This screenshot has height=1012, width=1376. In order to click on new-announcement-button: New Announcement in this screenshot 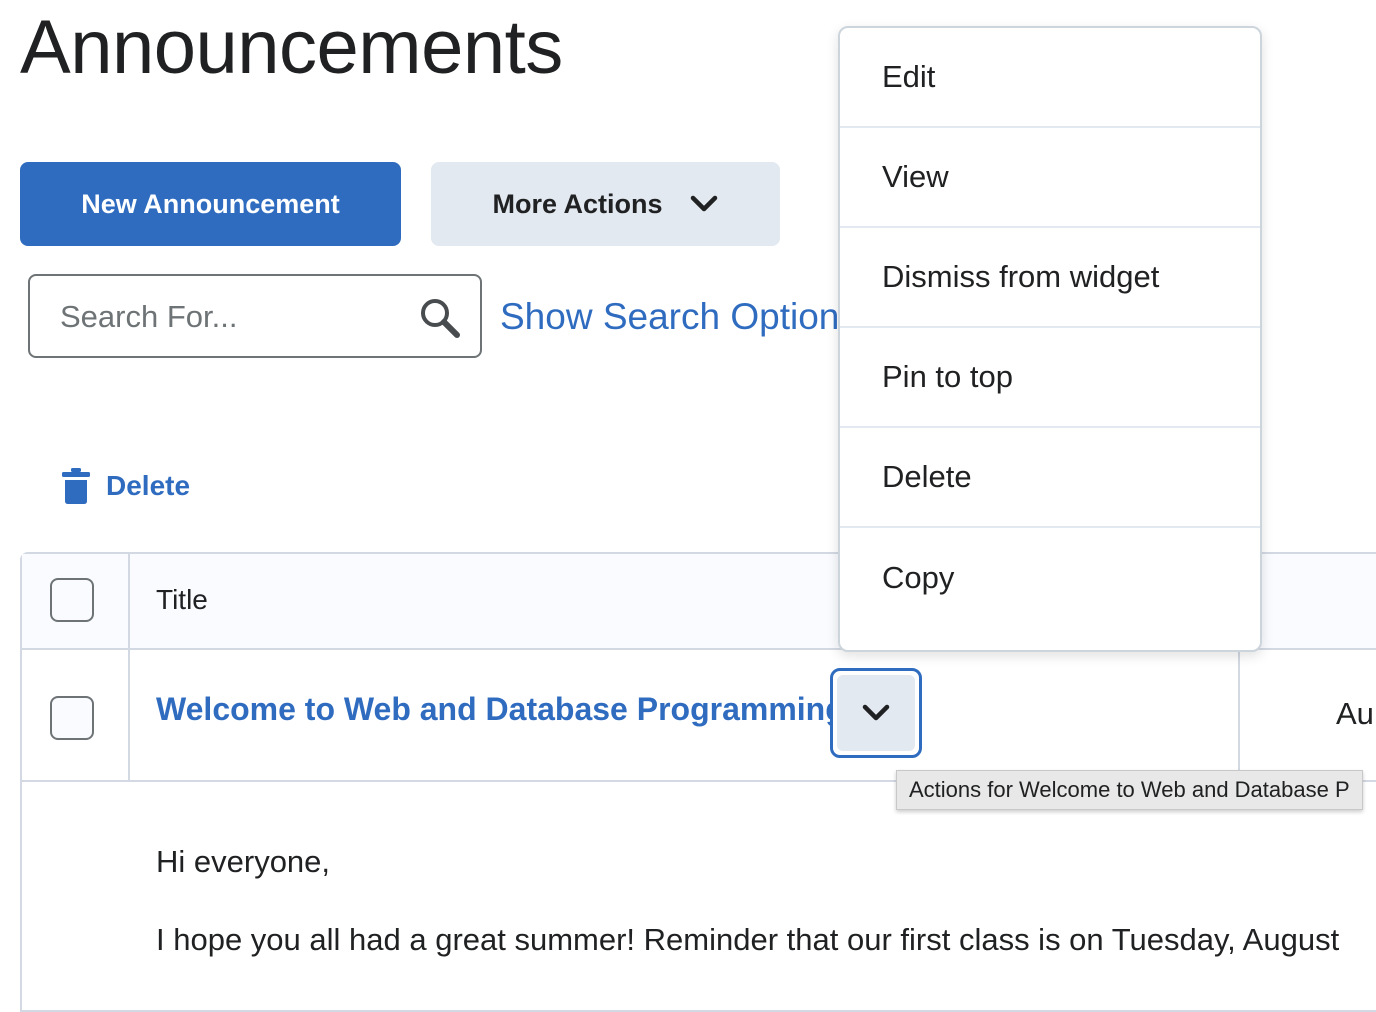, I will do `click(210, 204)`.